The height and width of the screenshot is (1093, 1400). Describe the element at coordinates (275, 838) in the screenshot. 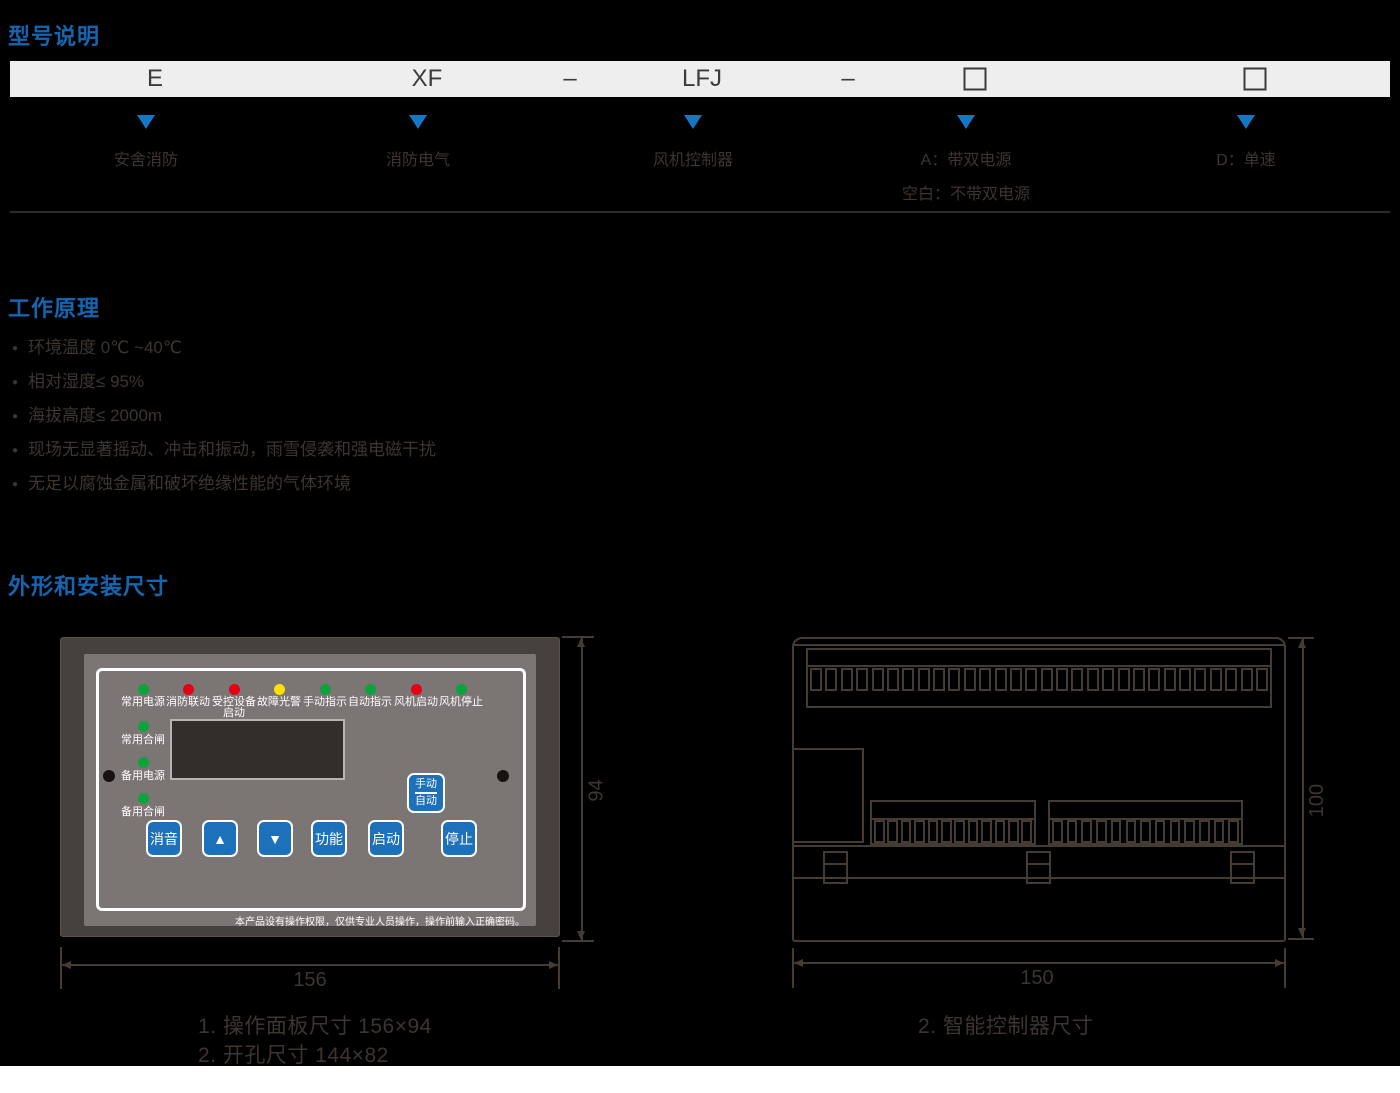

I see `panel-button: ▼` at that location.